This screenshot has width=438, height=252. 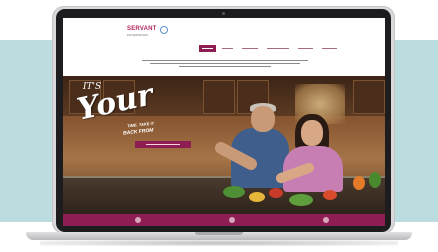 What do you see at coordinates (223, 13) in the screenshot?
I see `webcam-icon` at bounding box center [223, 13].